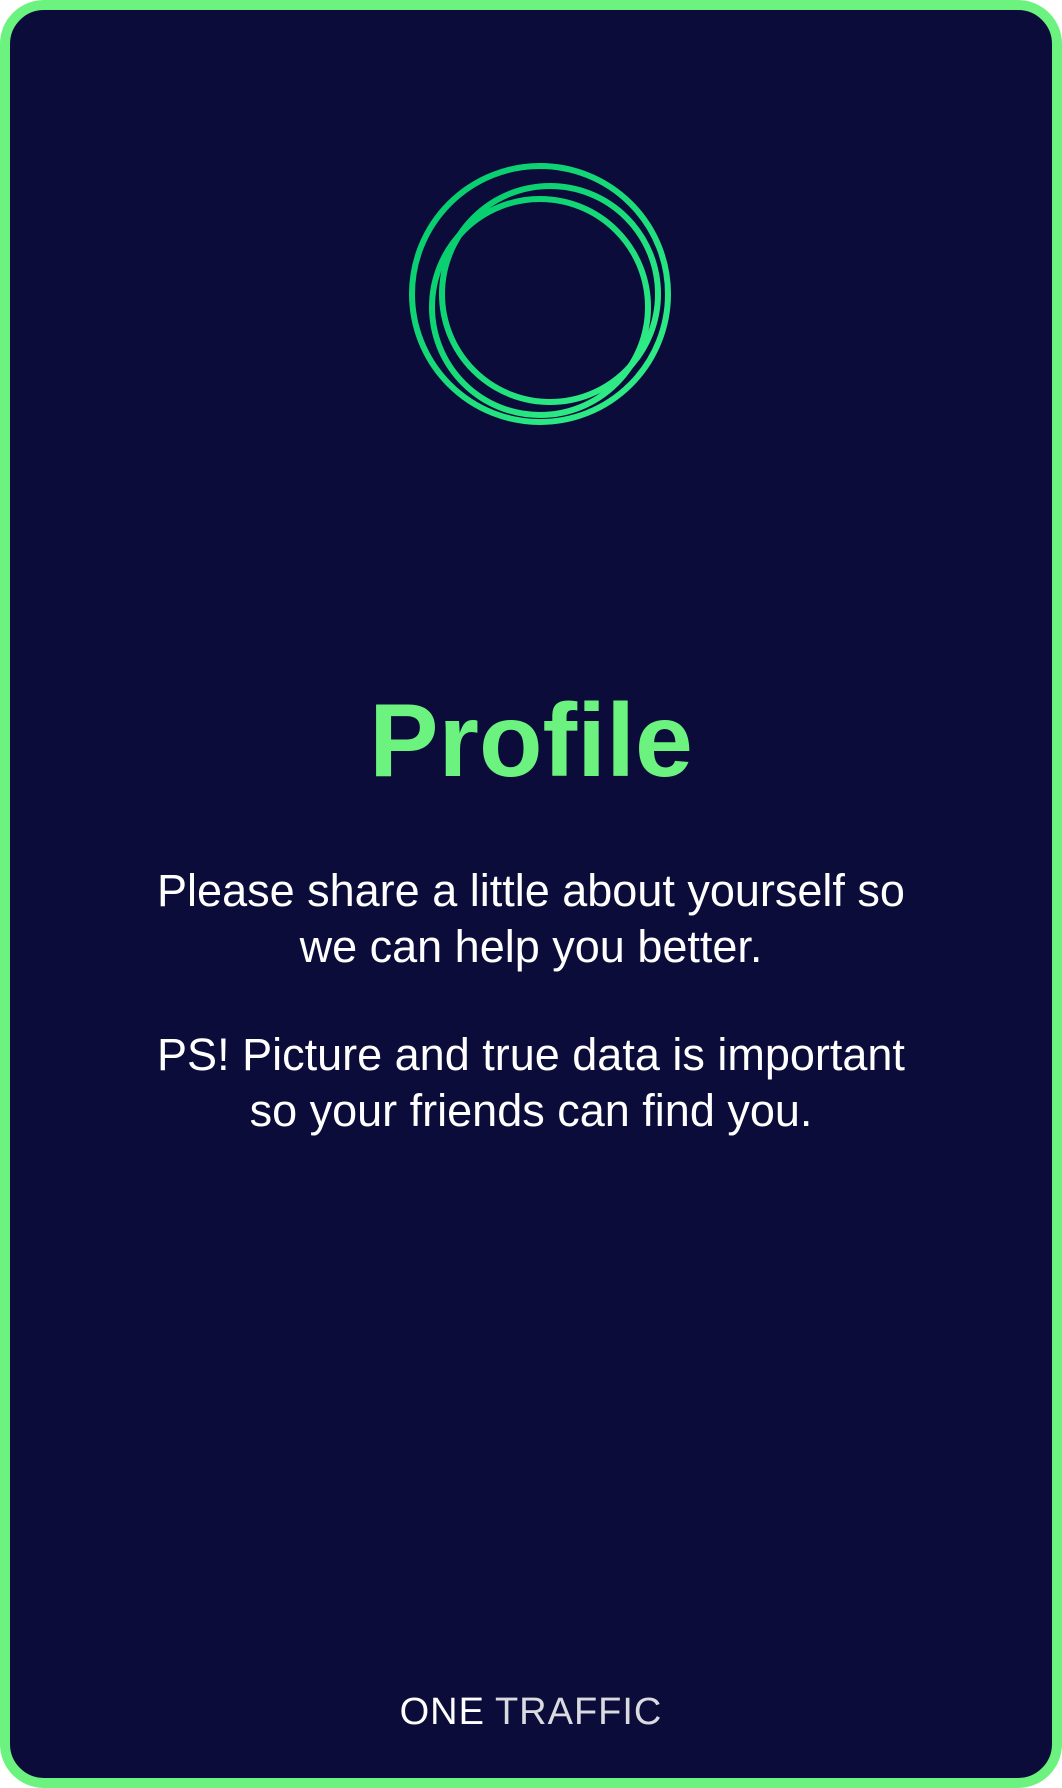 Image resolution: width=1062 pixels, height=1788 pixels. Describe the element at coordinates (442, 1712) in the screenshot. I see `brand-part-one: ONE` at that location.